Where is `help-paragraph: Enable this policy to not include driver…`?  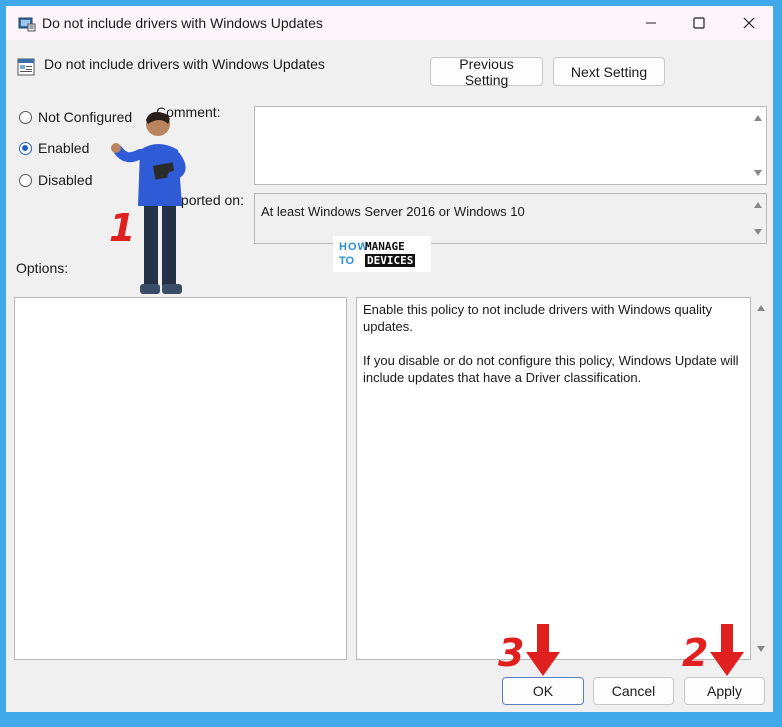
help-paragraph: Enable this policy to not include driver… is located at coordinates (538, 318).